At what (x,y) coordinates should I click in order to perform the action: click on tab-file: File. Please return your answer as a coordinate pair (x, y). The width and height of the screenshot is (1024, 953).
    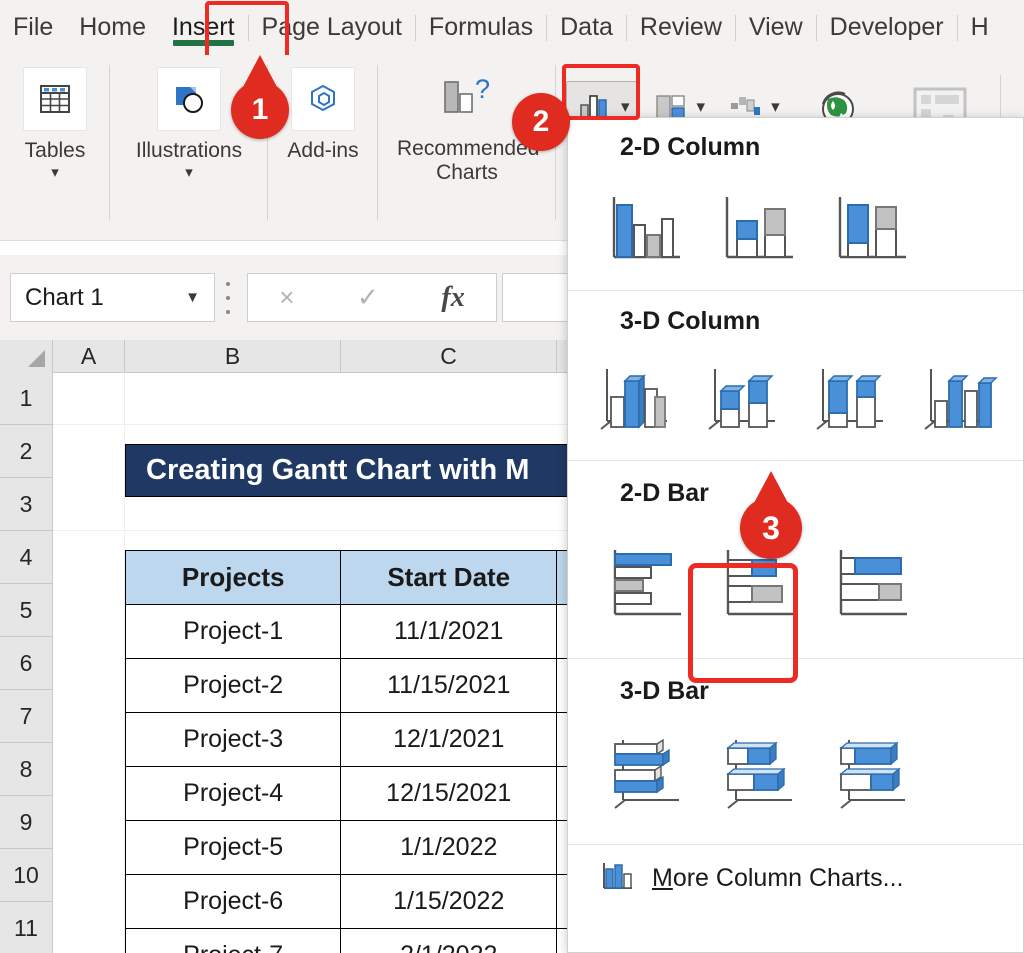
    Looking at the image, I should click on (33, 27).